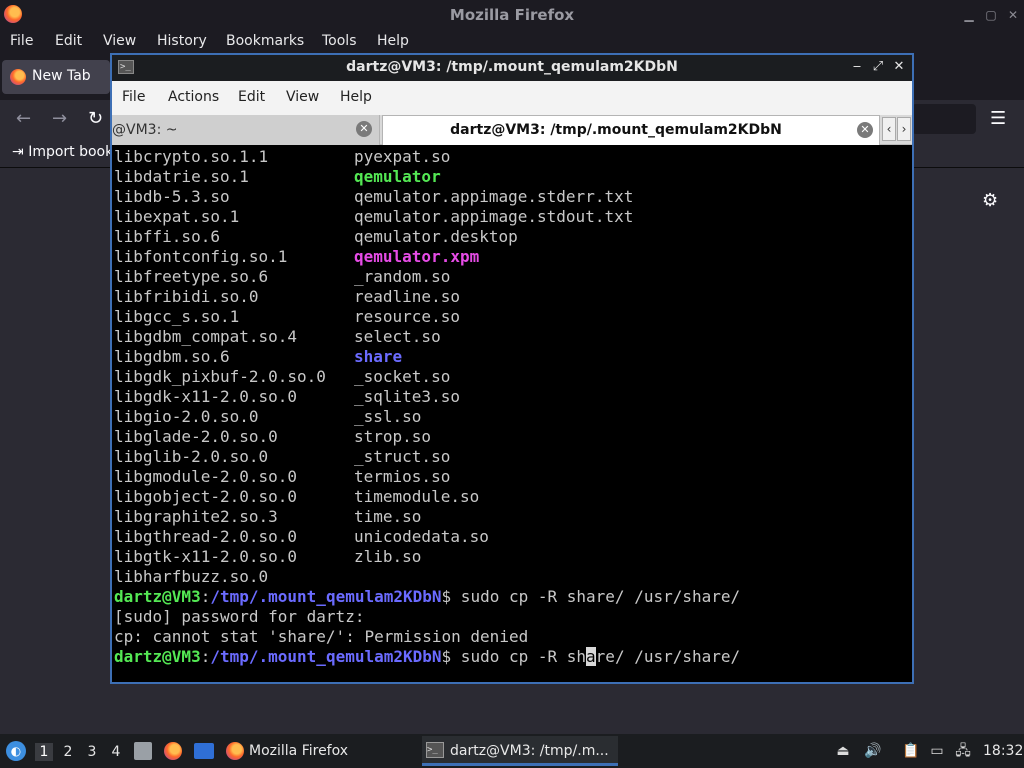 The image size is (1024, 768). What do you see at coordinates (204, 751) in the screenshot?
I see `desktop-icon` at bounding box center [204, 751].